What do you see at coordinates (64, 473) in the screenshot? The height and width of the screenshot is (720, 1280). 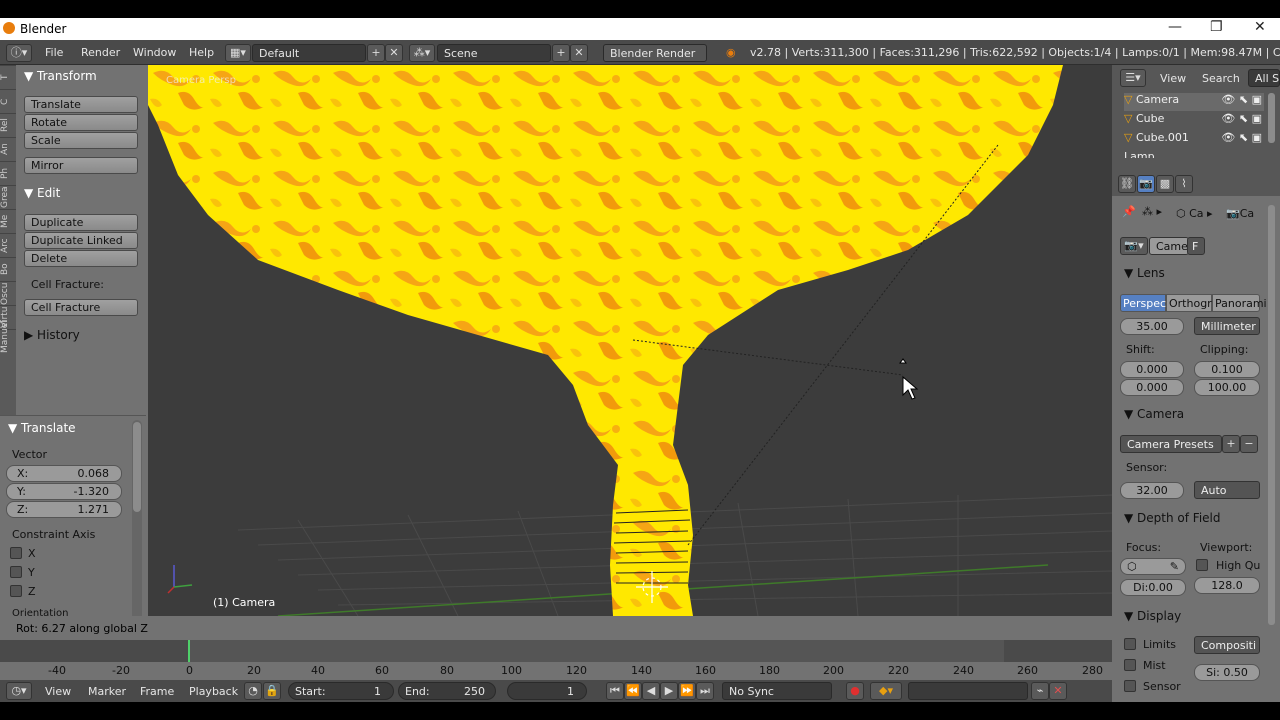 I see `vector-x-field: X: 0.068` at bounding box center [64, 473].